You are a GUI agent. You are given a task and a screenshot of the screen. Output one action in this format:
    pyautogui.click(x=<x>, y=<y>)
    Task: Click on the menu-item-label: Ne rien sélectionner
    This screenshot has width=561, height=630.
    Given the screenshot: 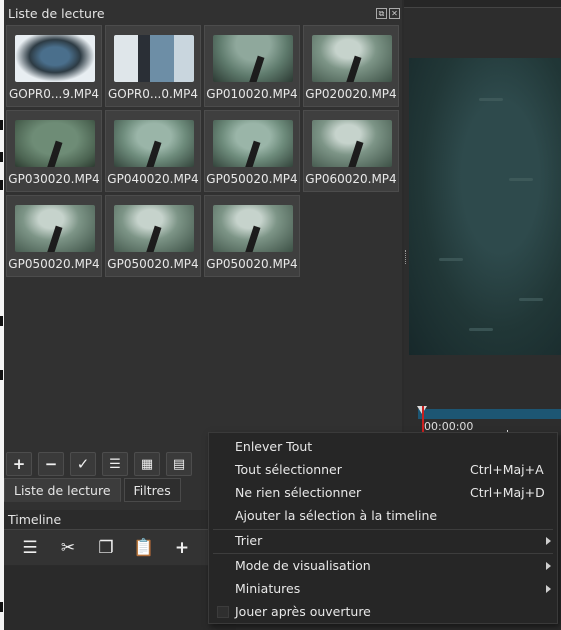 What is the action you would take?
    pyautogui.click(x=298, y=492)
    